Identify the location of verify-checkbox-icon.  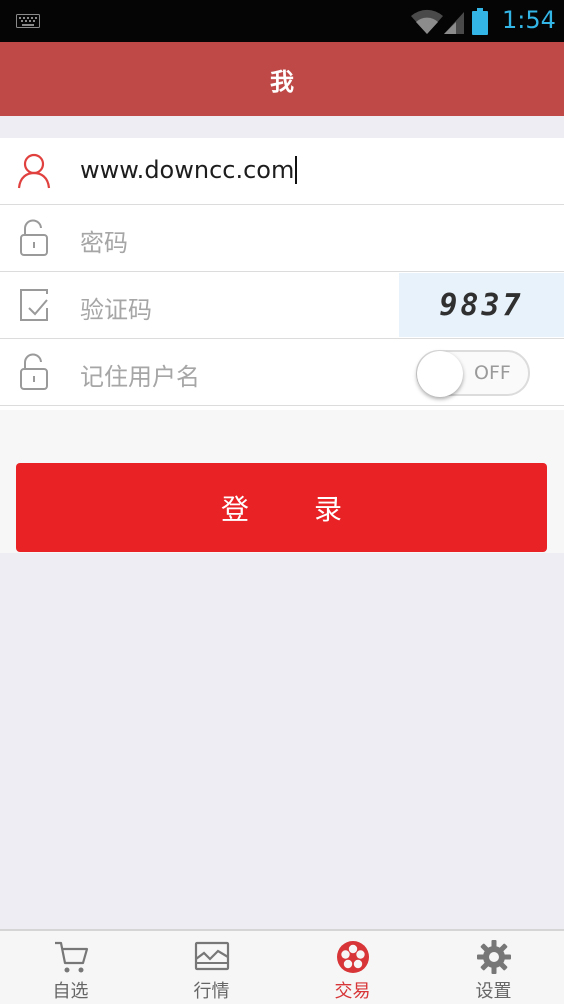
(34, 305).